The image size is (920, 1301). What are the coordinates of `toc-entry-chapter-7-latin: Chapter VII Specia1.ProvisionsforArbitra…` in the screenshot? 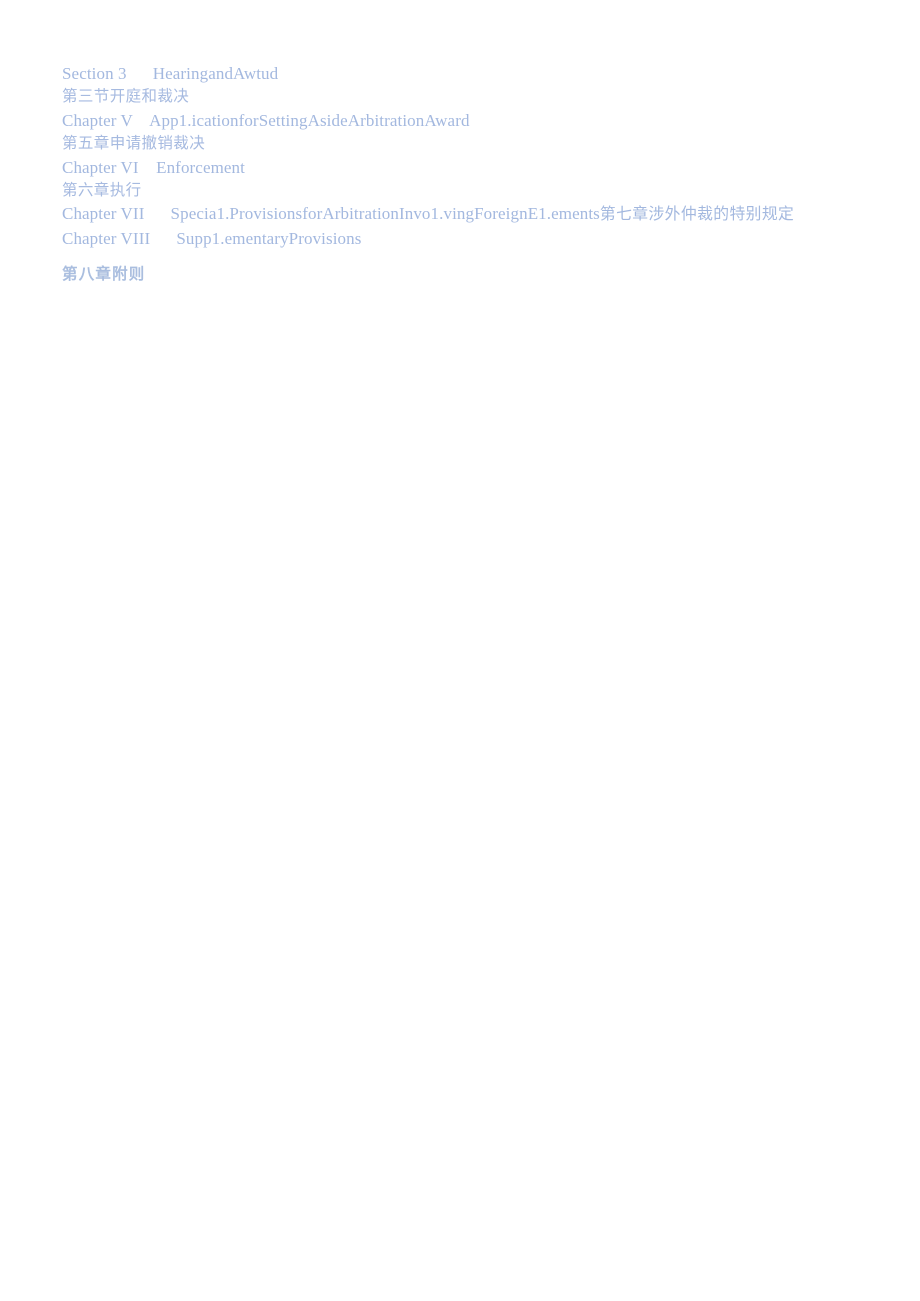 It's located at (331, 214).